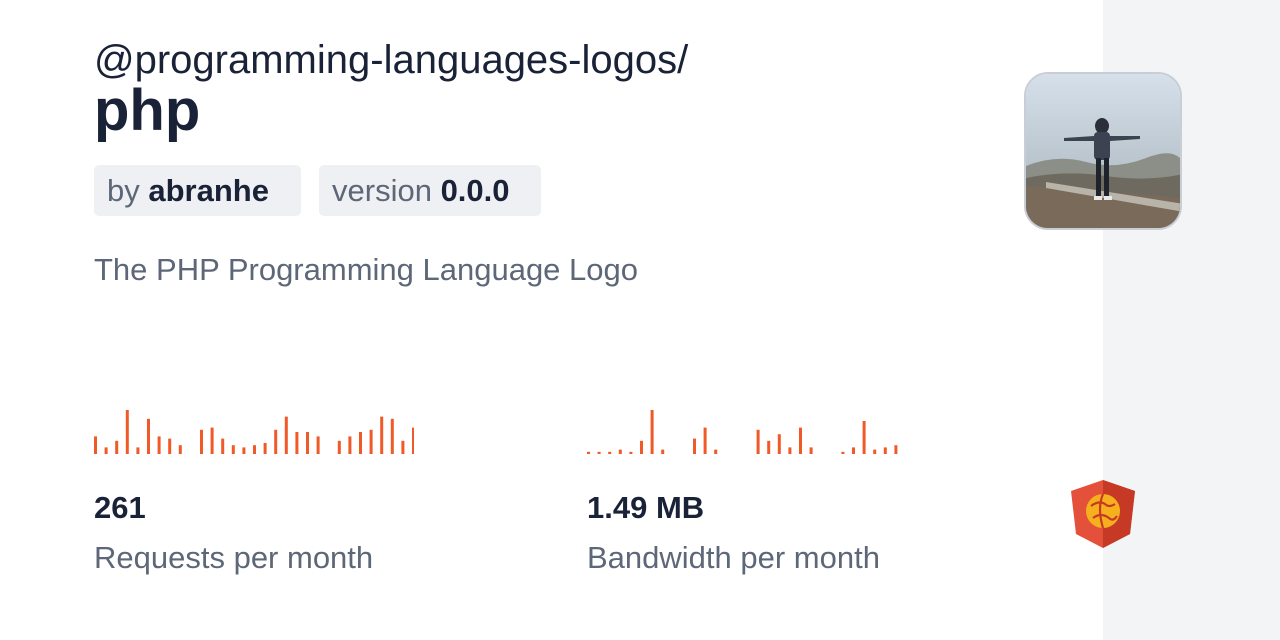  I want to click on author-prefix: by, so click(123, 190).